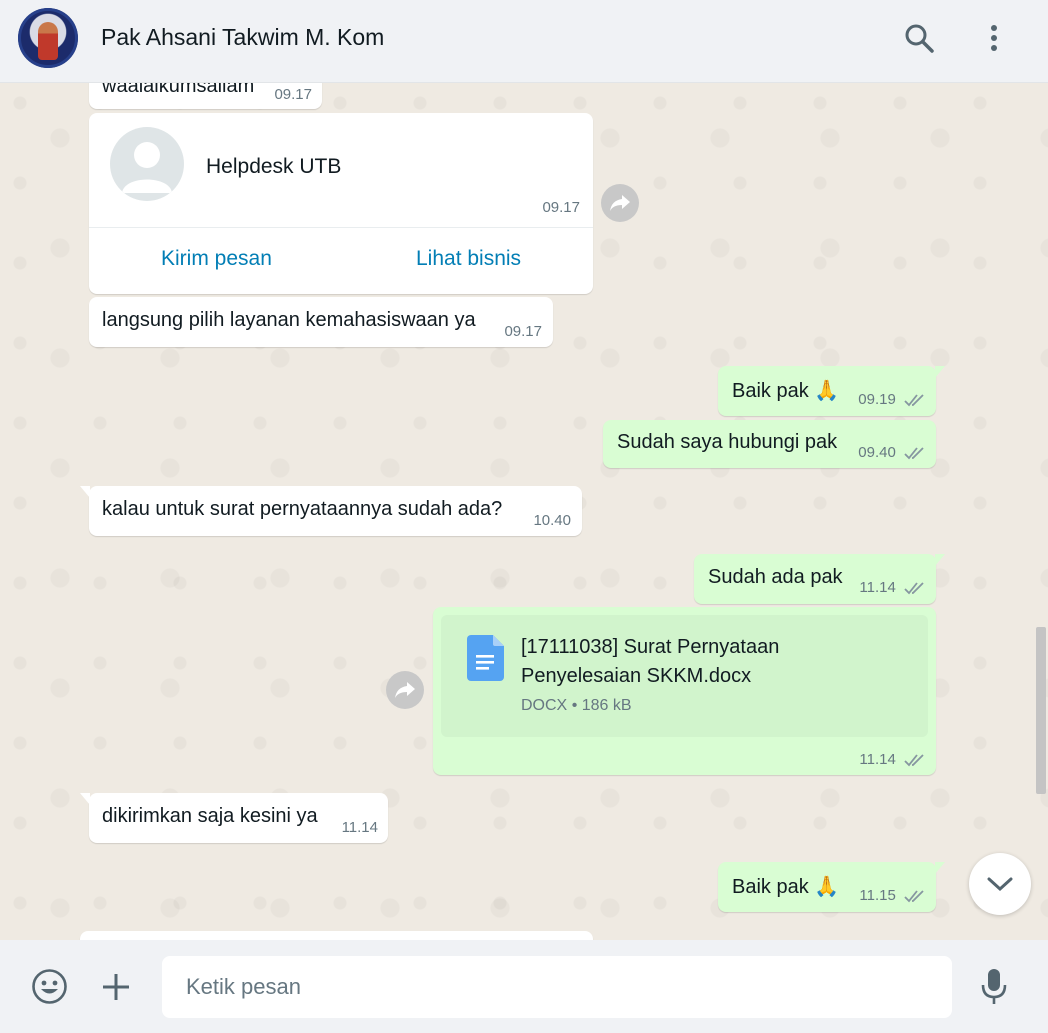 This screenshot has width=1048, height=1033. I want to click on message-input, so click(557, 987).